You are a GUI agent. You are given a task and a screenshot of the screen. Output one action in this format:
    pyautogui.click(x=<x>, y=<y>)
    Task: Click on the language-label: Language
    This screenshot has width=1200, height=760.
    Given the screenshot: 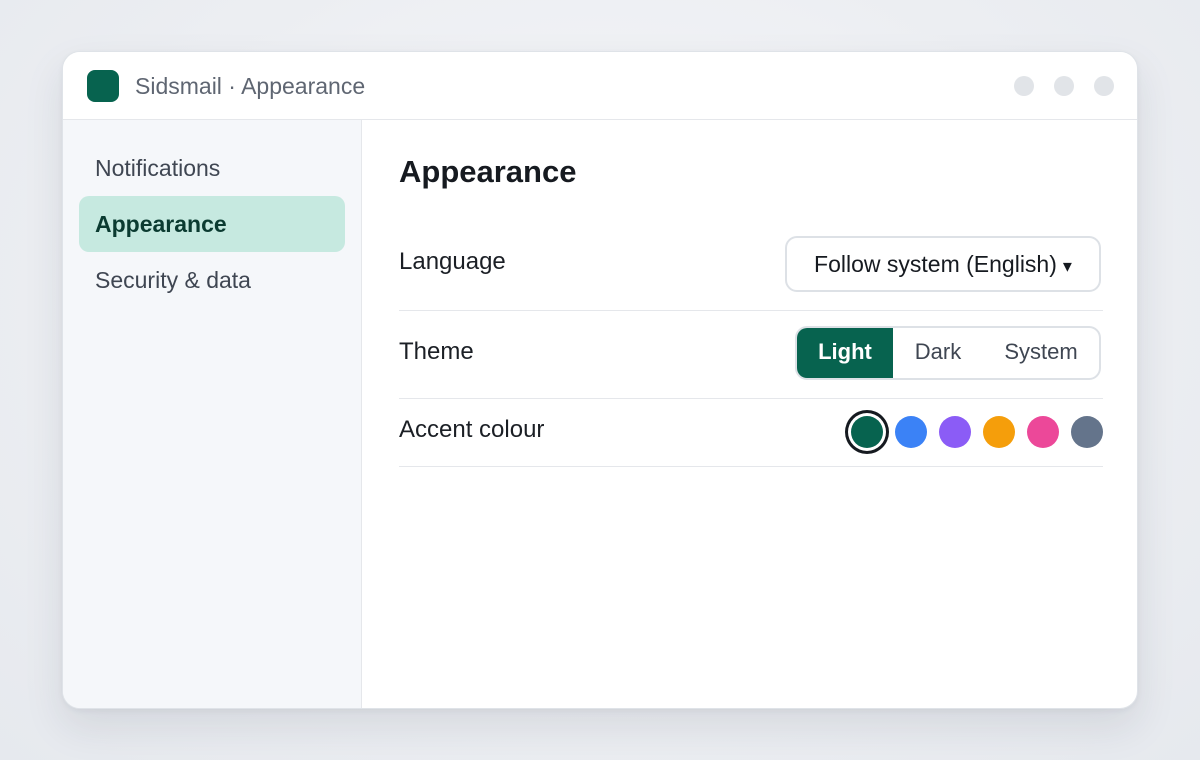 What is the action you would take?
    pyautogui.click(x=452, y=261)
    